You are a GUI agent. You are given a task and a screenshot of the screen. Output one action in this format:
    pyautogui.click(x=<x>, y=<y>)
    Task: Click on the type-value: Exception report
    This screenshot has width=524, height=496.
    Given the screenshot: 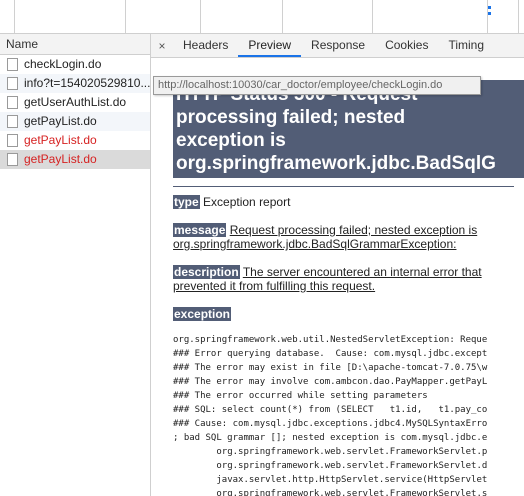 What is the action you would take?
    pyautogui.click(x=247, y=202)
    